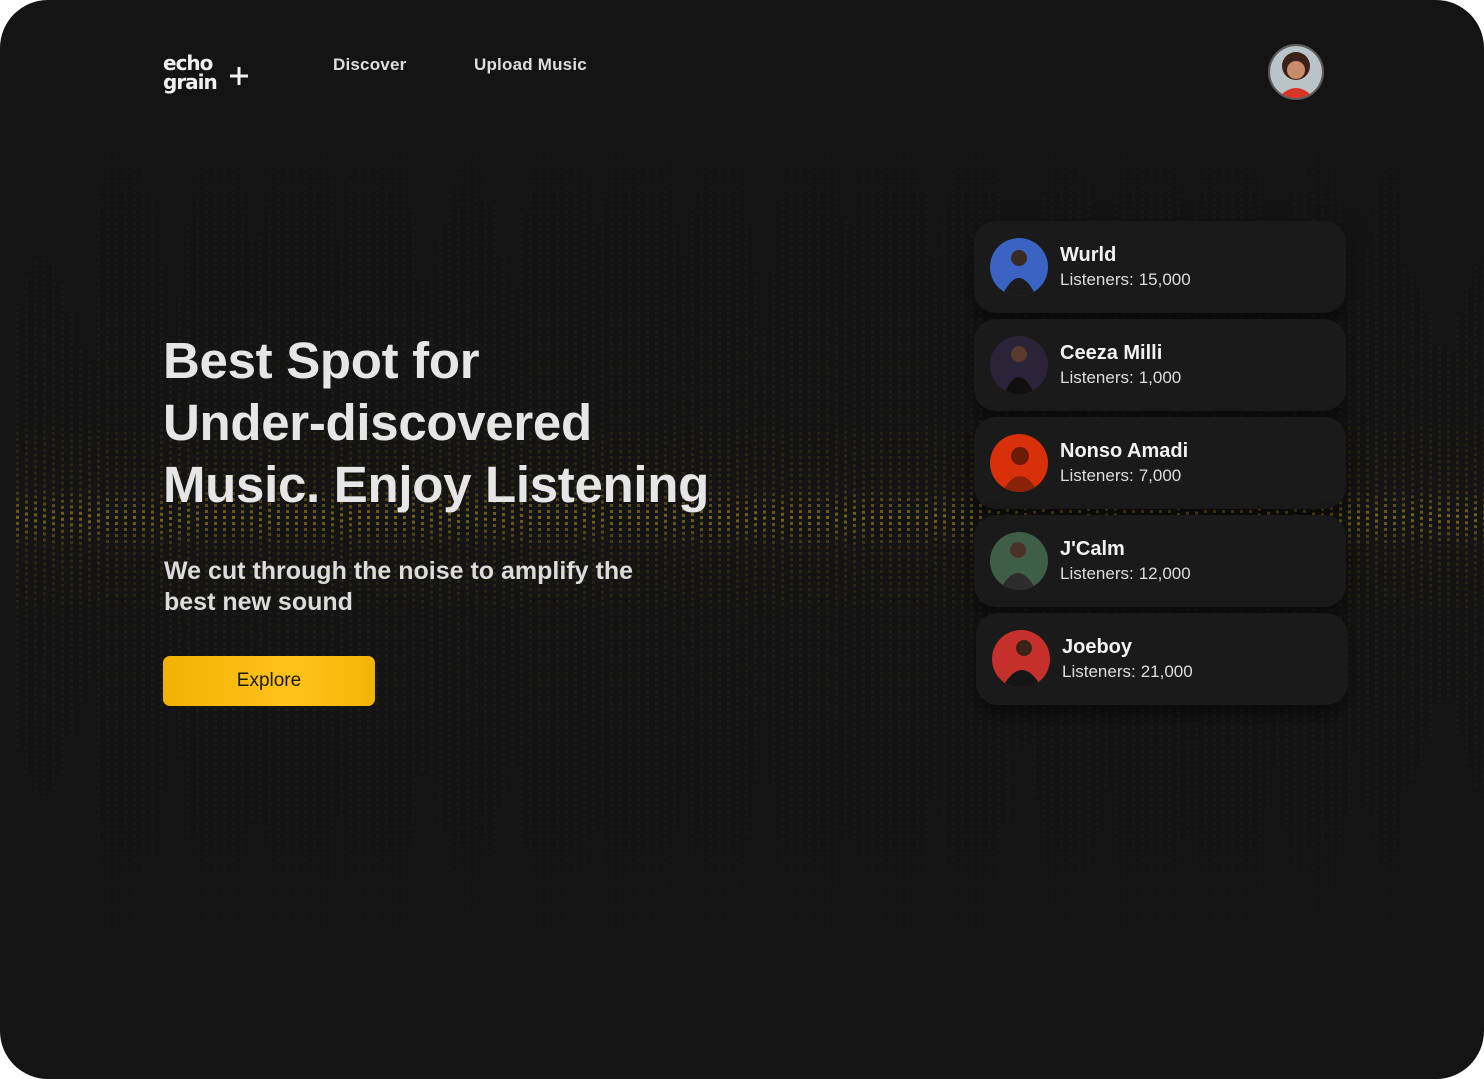 Image resolution: width=1484 pixels, height=1079 pixels. Describe the element at coordinates (1162, 659) in the screenshot. I see `artist-card-joeboy: Joeboy Listeners: 21,000` at that location.